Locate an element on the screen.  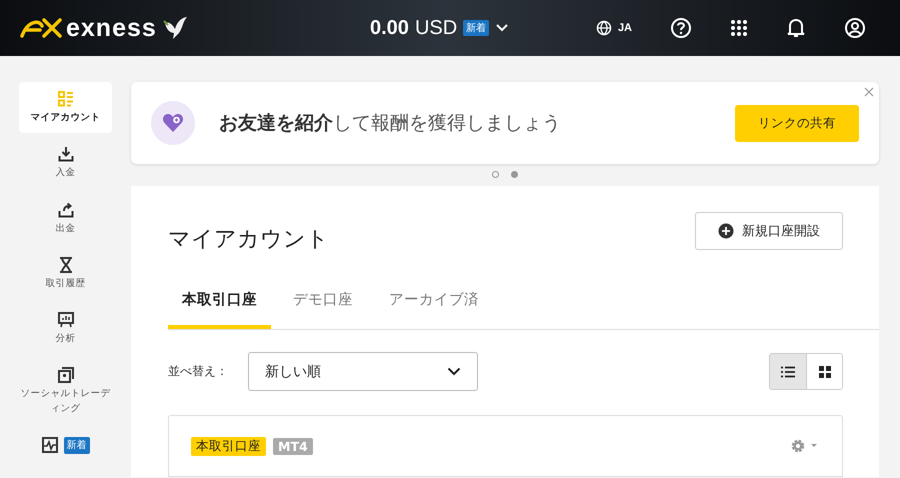
pulse-chart-icon is located at coordinates (50, 445).